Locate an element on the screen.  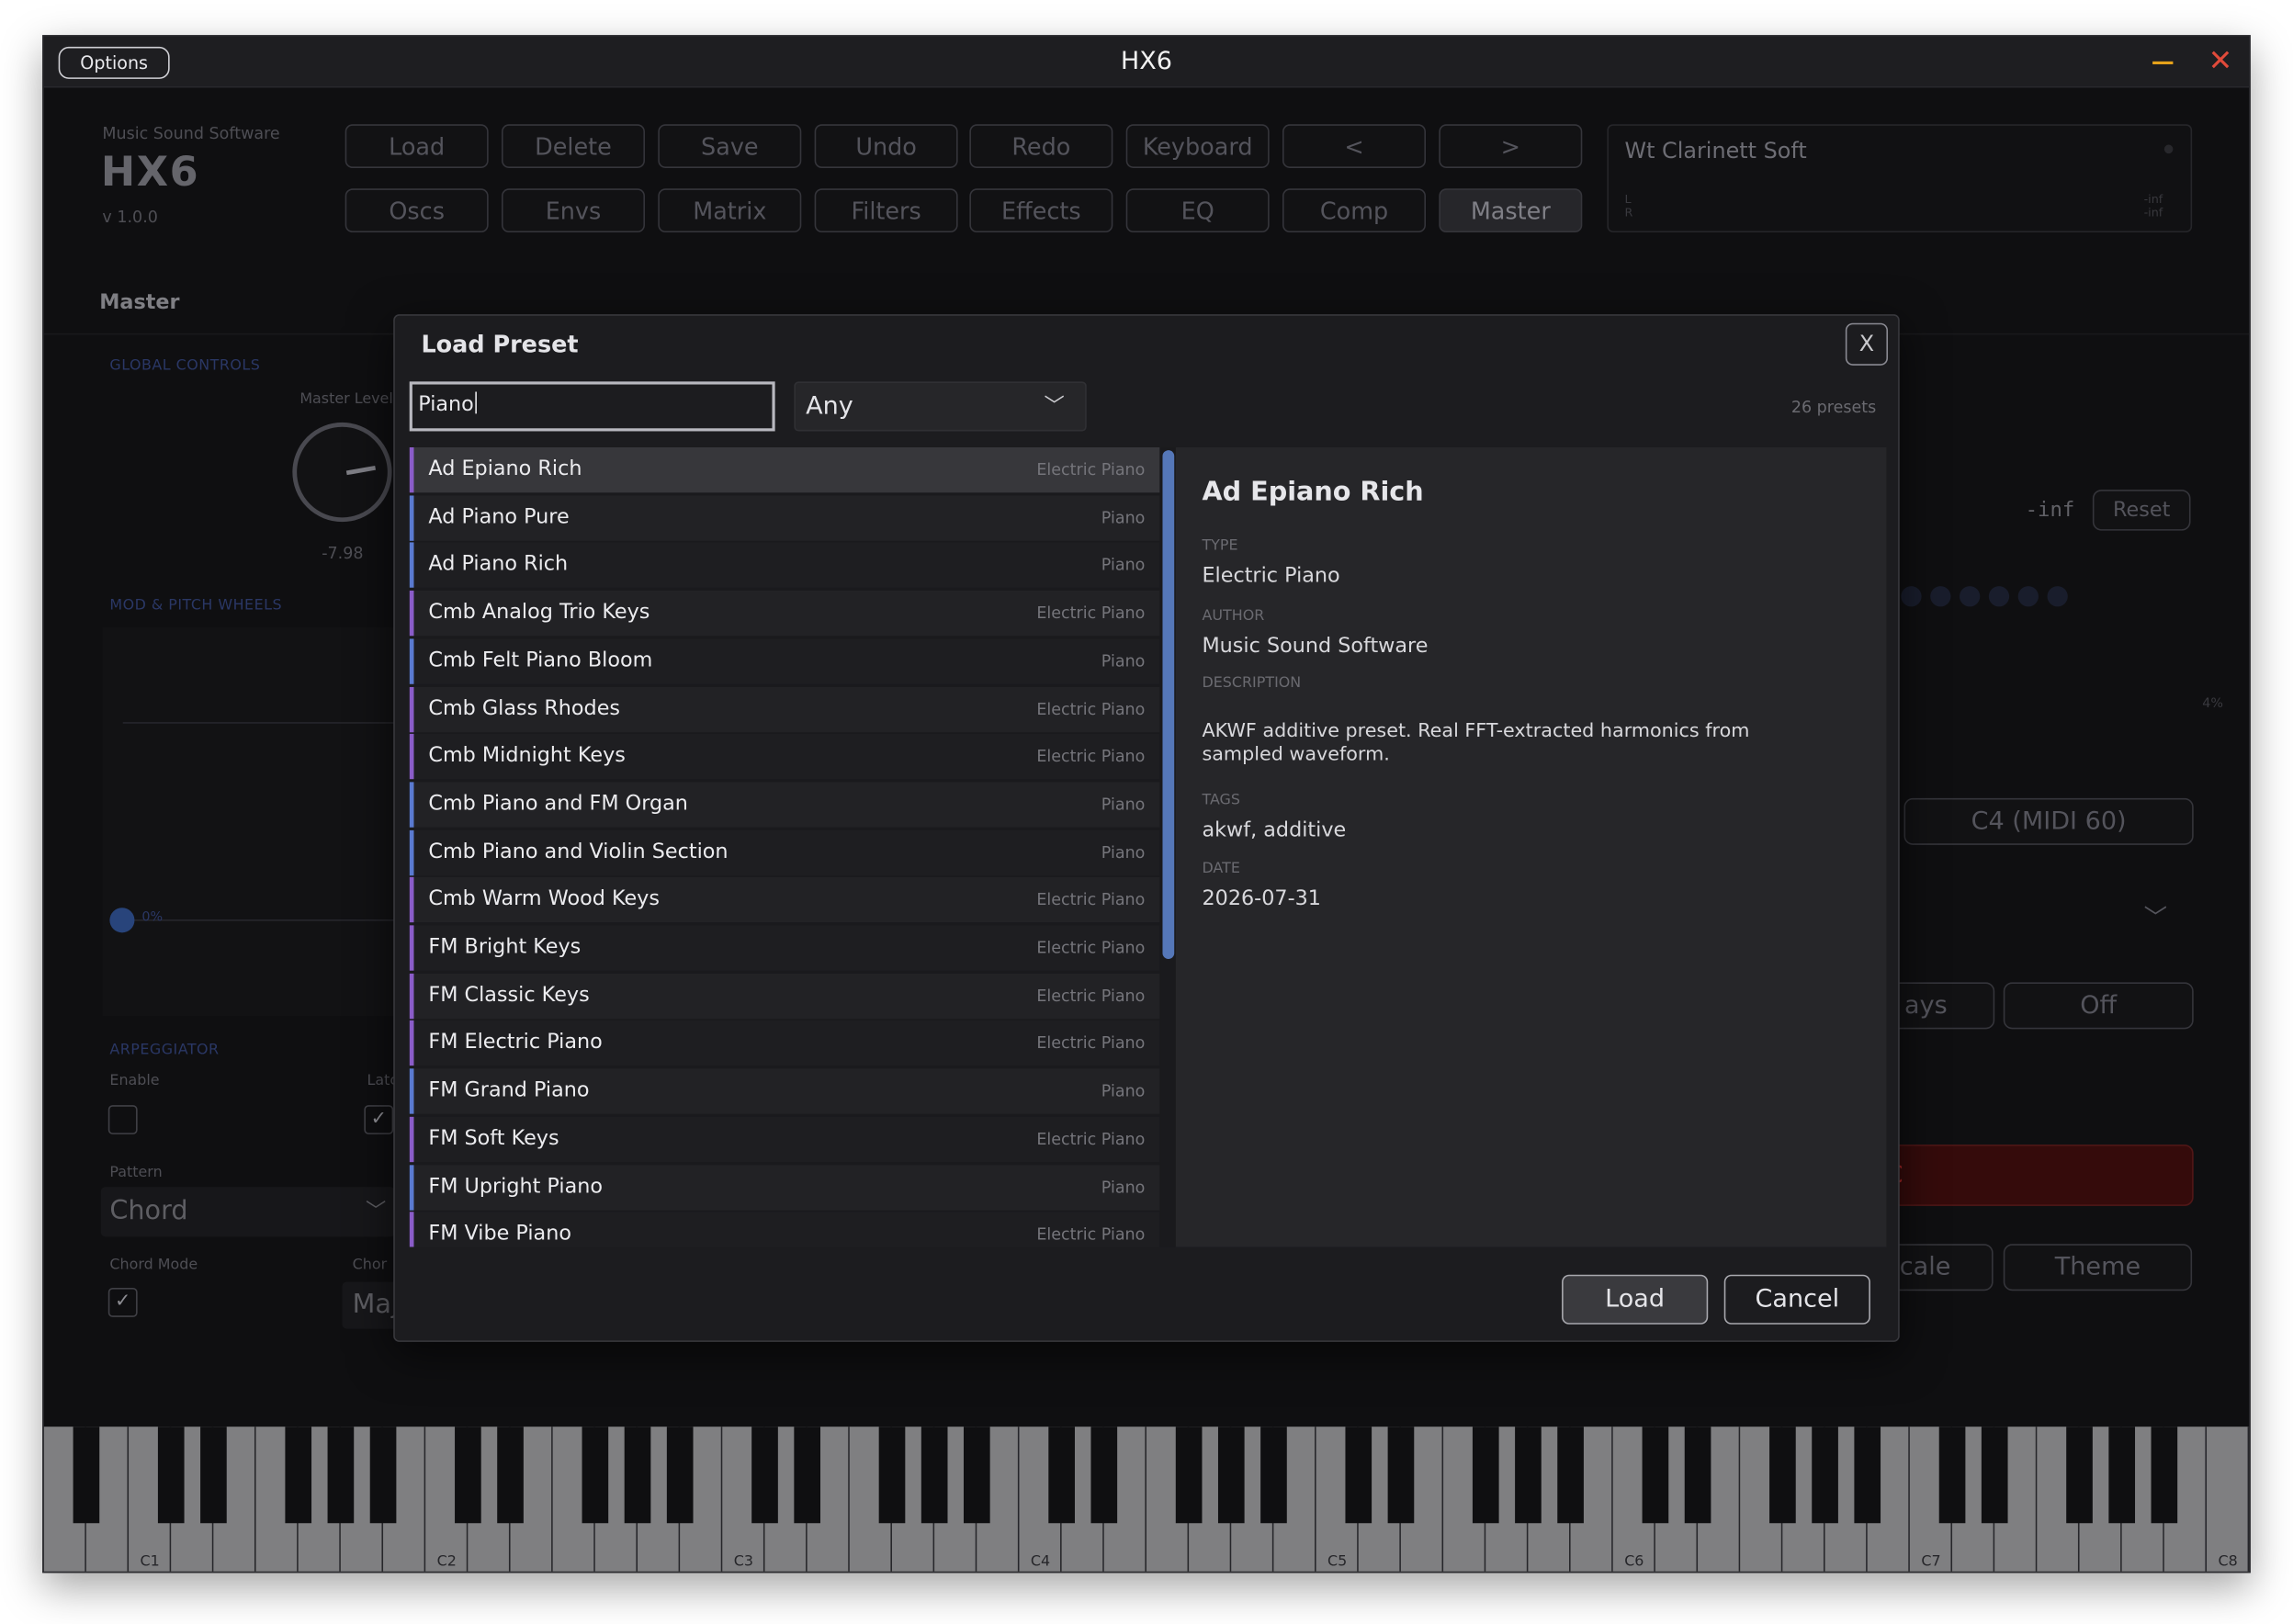
preset-name: FM Bright Keys is located at coordinates (505, 947).